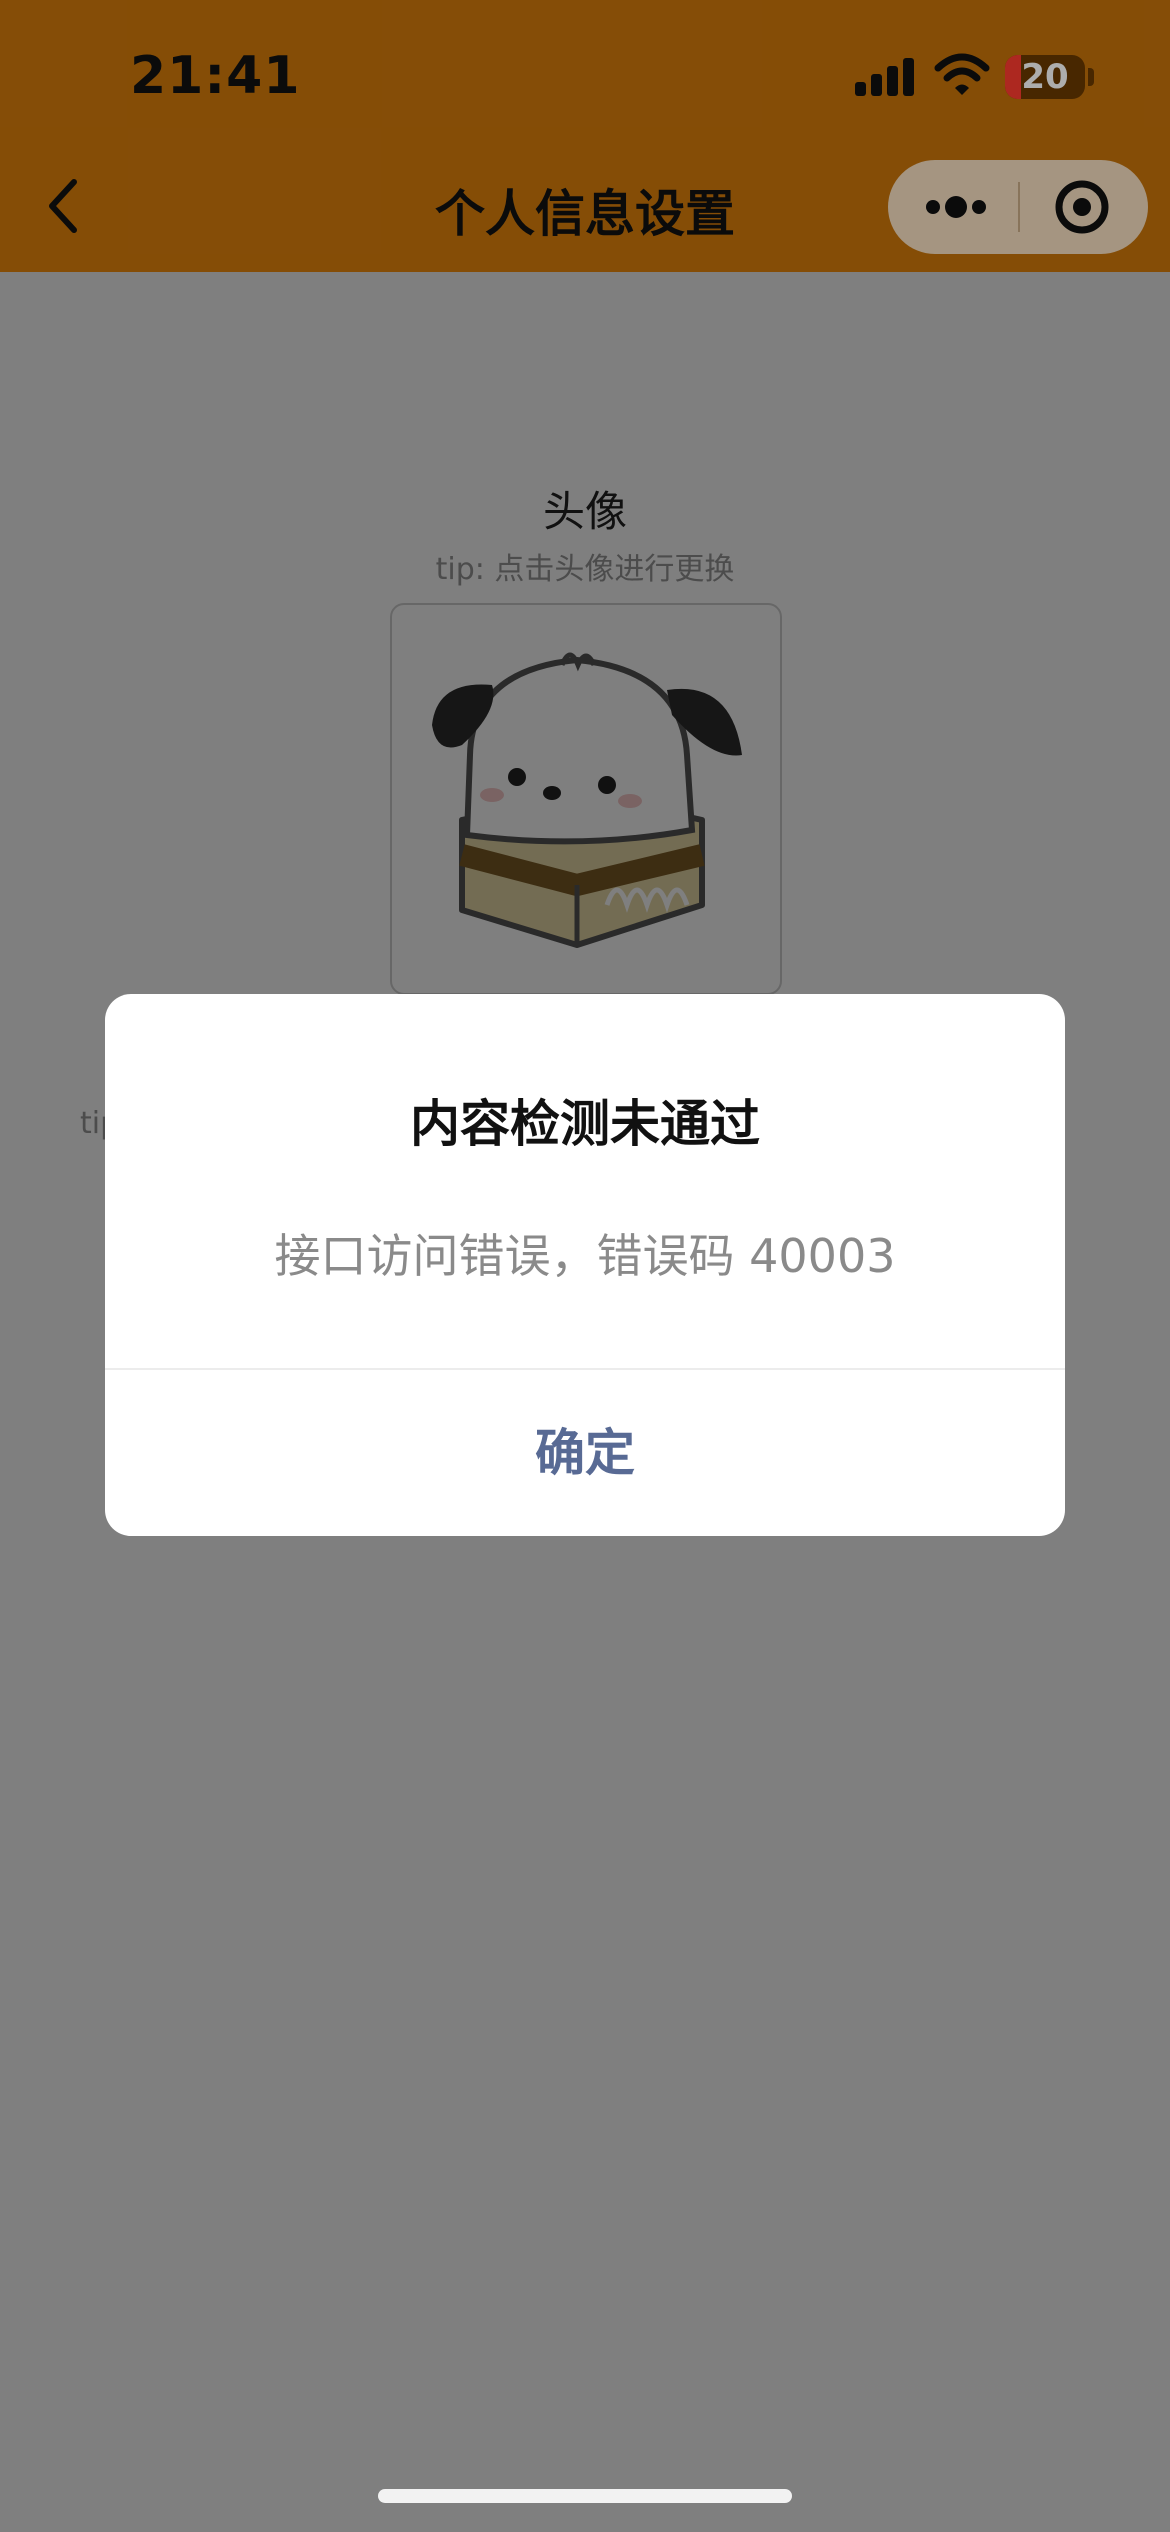 Image resolution: width=1170 pixels, height=2532 pixels. I want to click on dialog-message: 接口访问错误，错误码 40003, so click(585, 1256).